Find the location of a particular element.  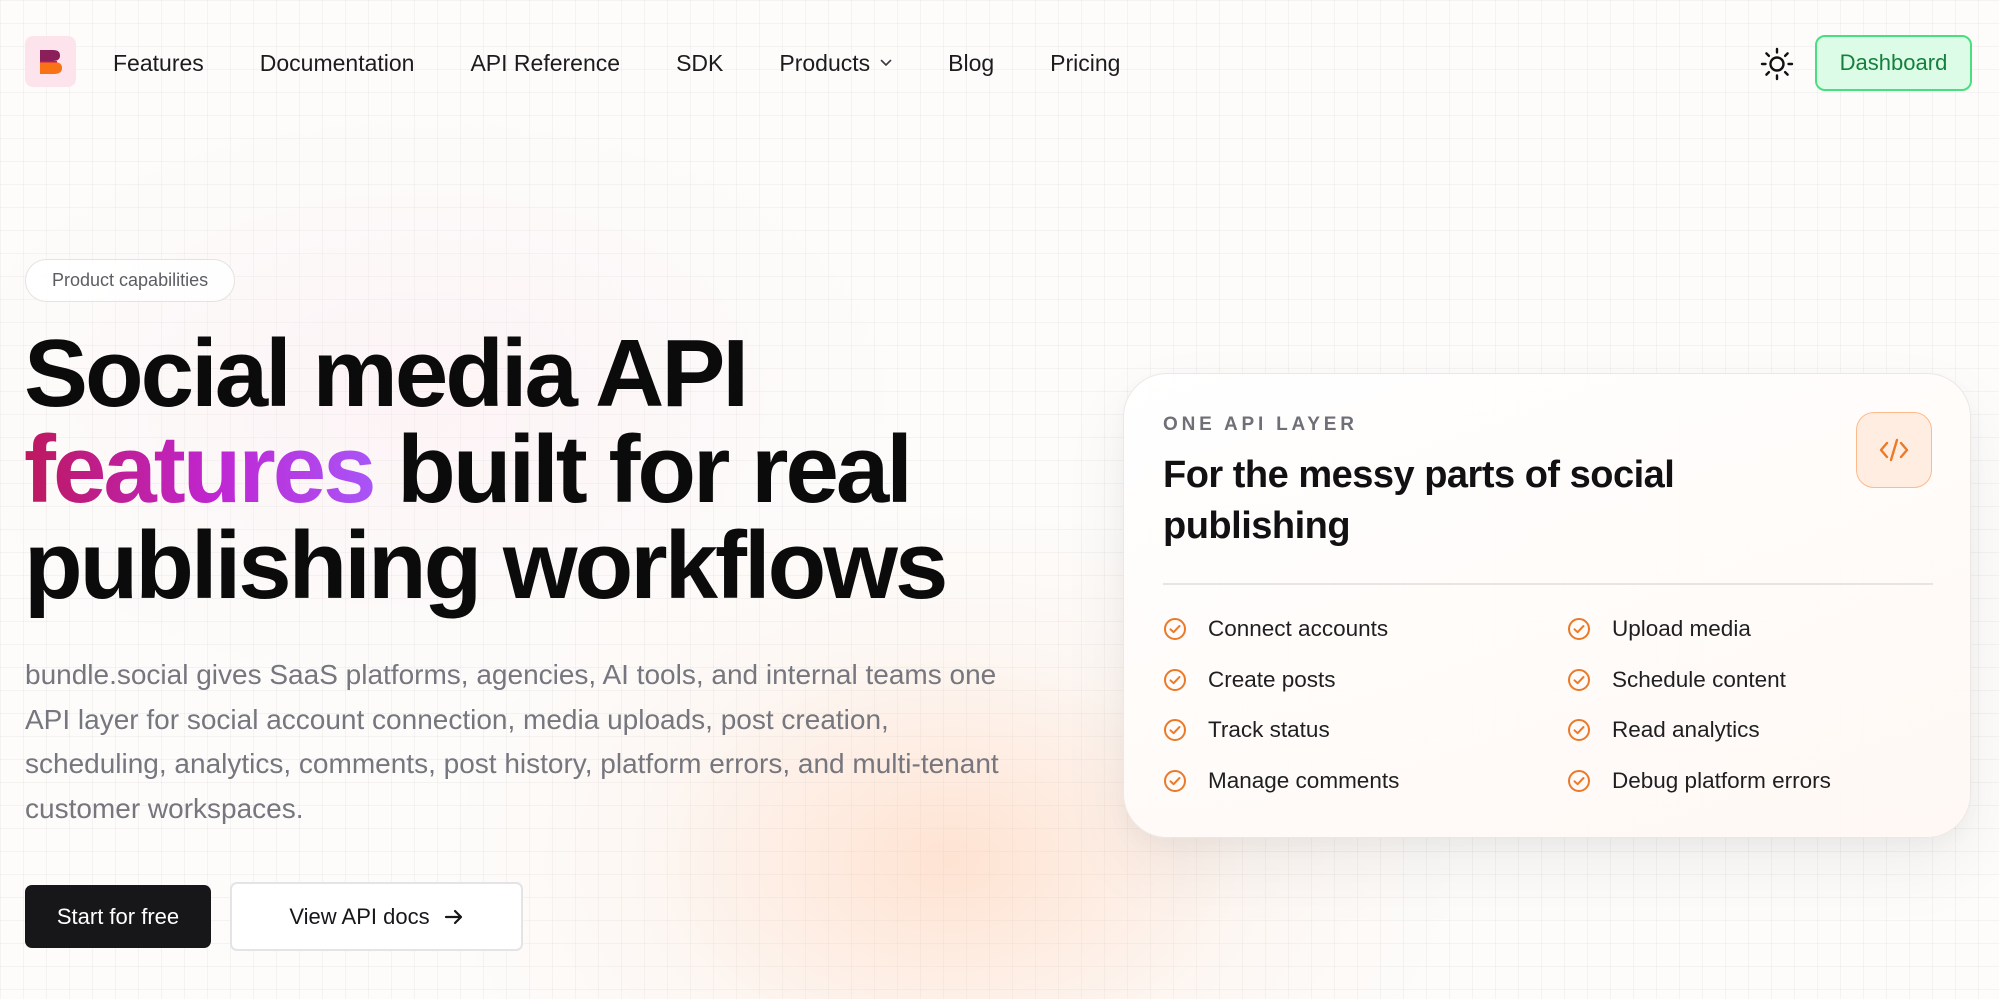

headline-highlight: features is located at coordinates (200, 469).